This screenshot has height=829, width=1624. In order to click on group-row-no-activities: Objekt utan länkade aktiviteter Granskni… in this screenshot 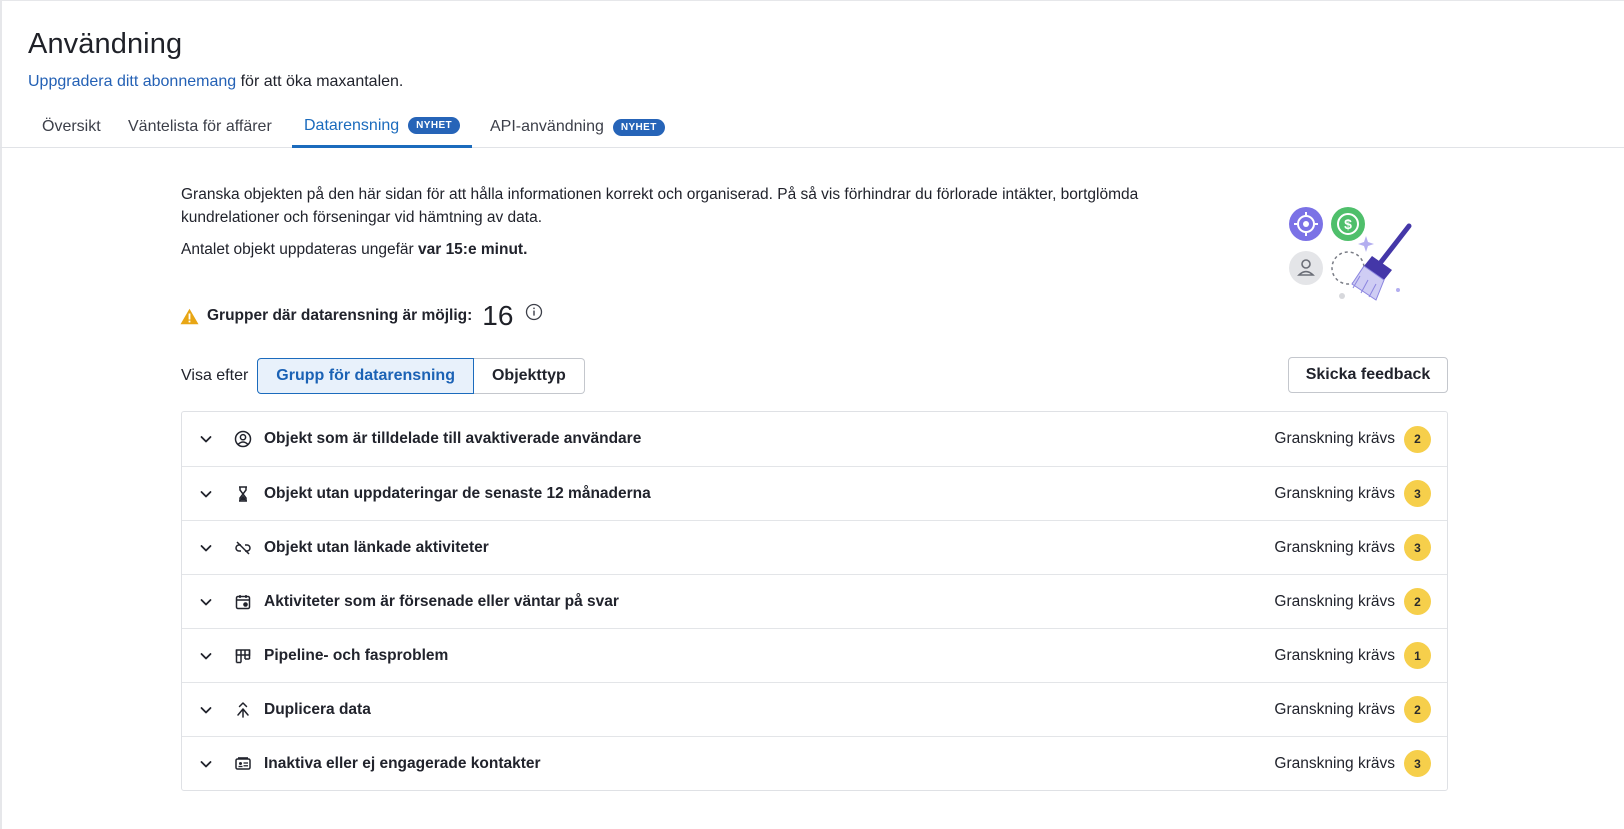, I will do `click(814, 547)`.